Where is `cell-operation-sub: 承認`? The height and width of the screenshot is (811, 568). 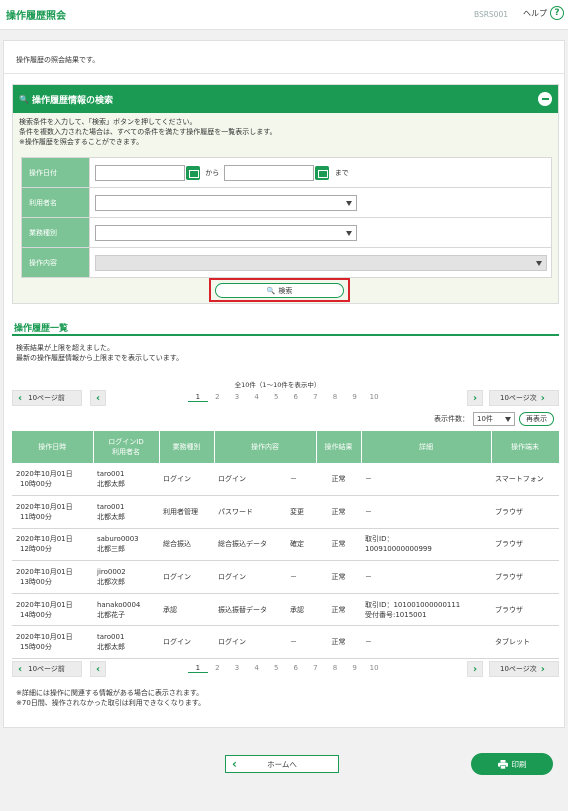
cell-operation-sub: 承認 is located at coordinates (301, 610).